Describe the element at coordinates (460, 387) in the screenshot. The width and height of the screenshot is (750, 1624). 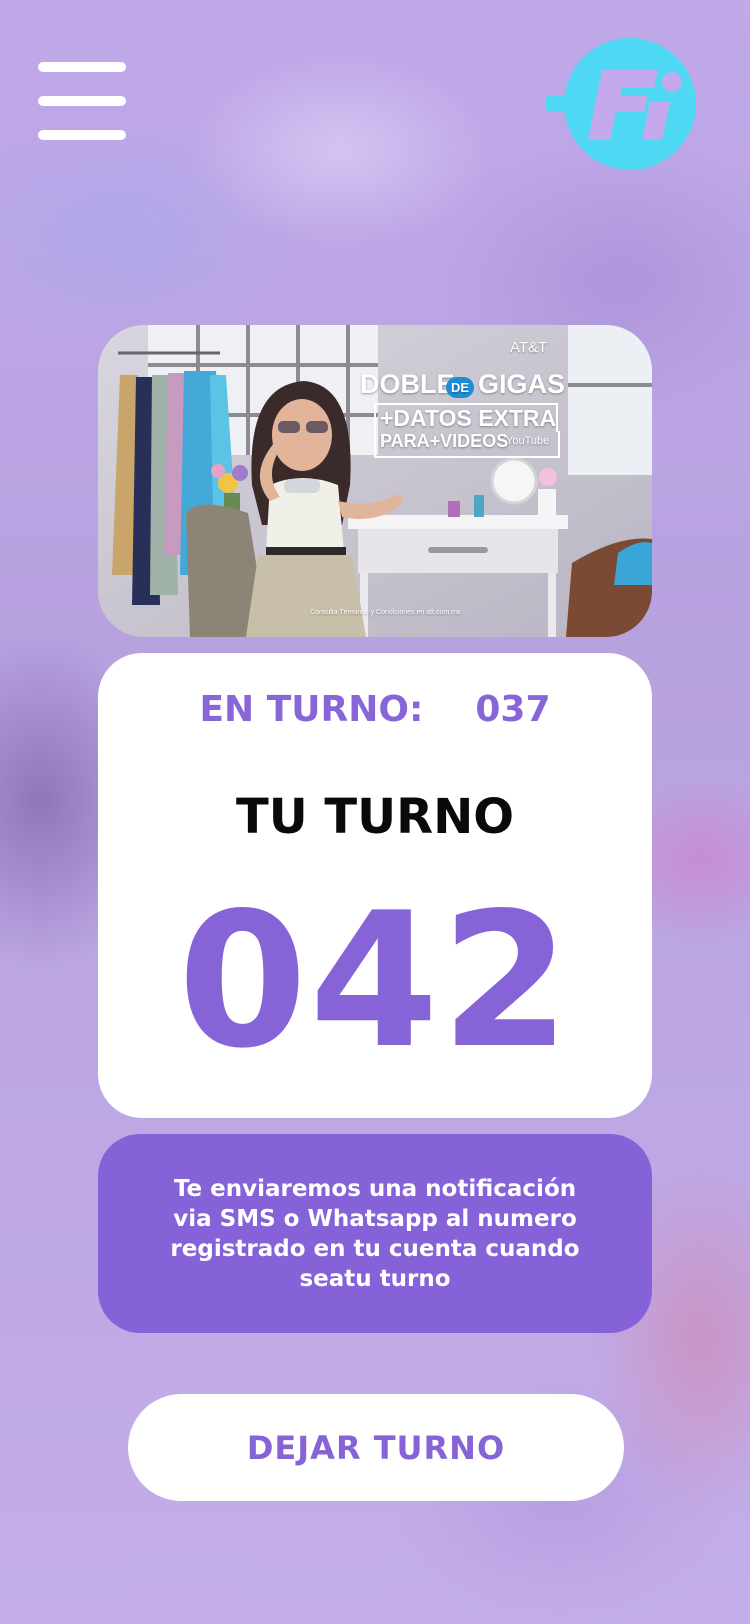
I see `promo-headline-mid: DE` at that location.